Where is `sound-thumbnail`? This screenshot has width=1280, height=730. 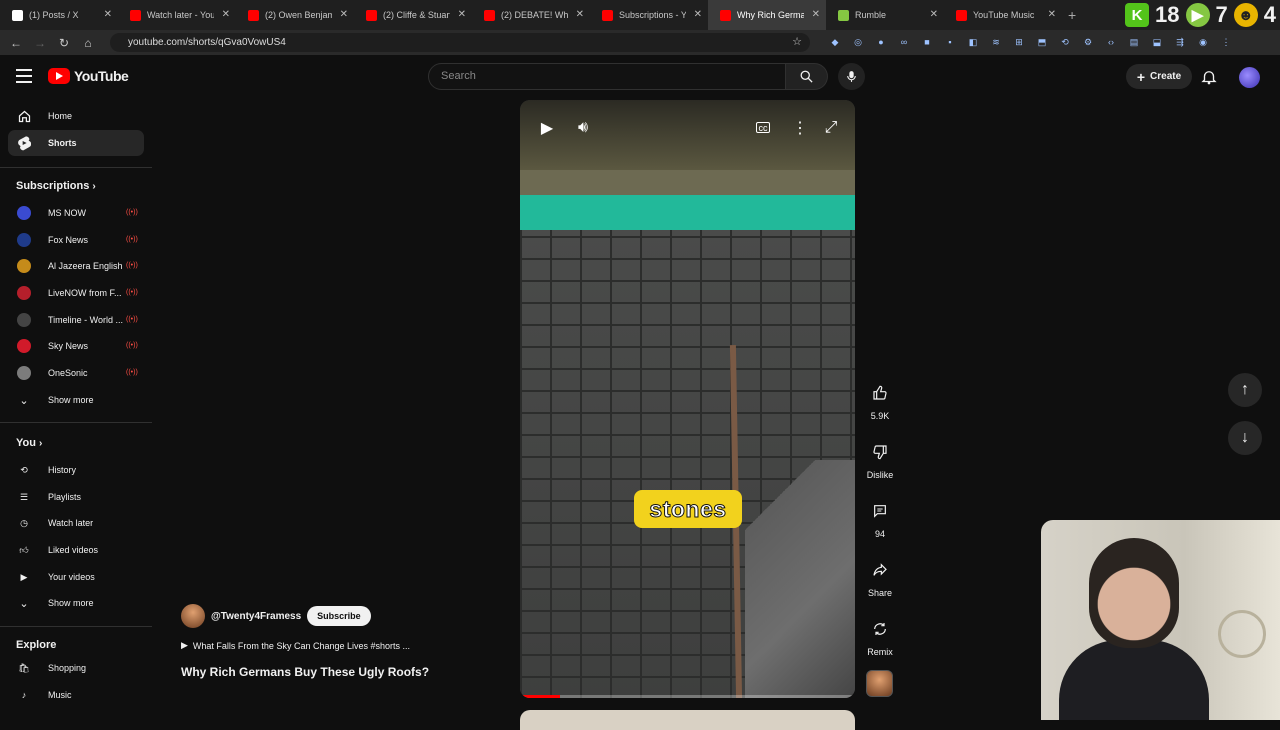
sound-thumbnail is located at coordinates (879, 683).